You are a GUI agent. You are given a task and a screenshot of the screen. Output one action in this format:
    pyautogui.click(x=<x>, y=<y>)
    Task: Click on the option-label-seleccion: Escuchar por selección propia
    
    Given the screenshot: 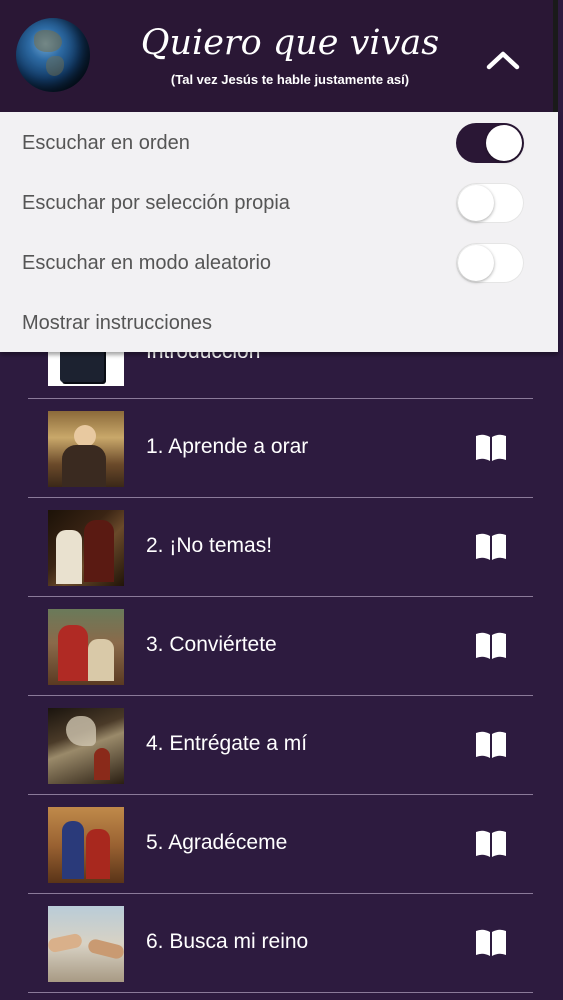 What is the action you would take?
    pyautogui.click(x=156, y=203)
    